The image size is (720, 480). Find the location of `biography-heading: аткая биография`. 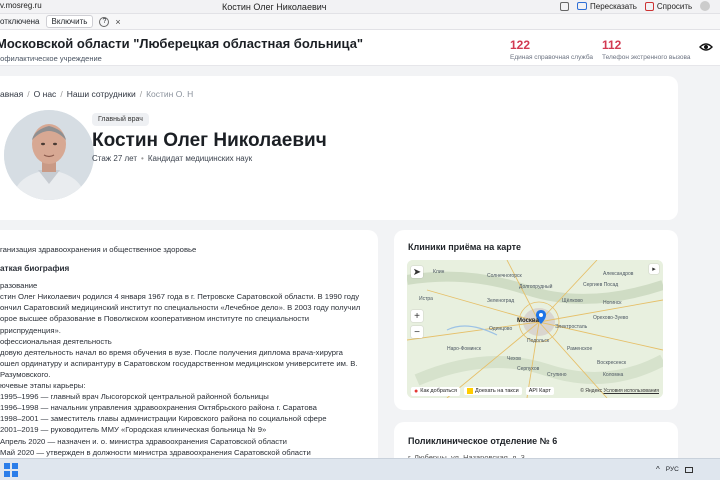

biography-heading: аткая биография is located at coordinates (35, 269).